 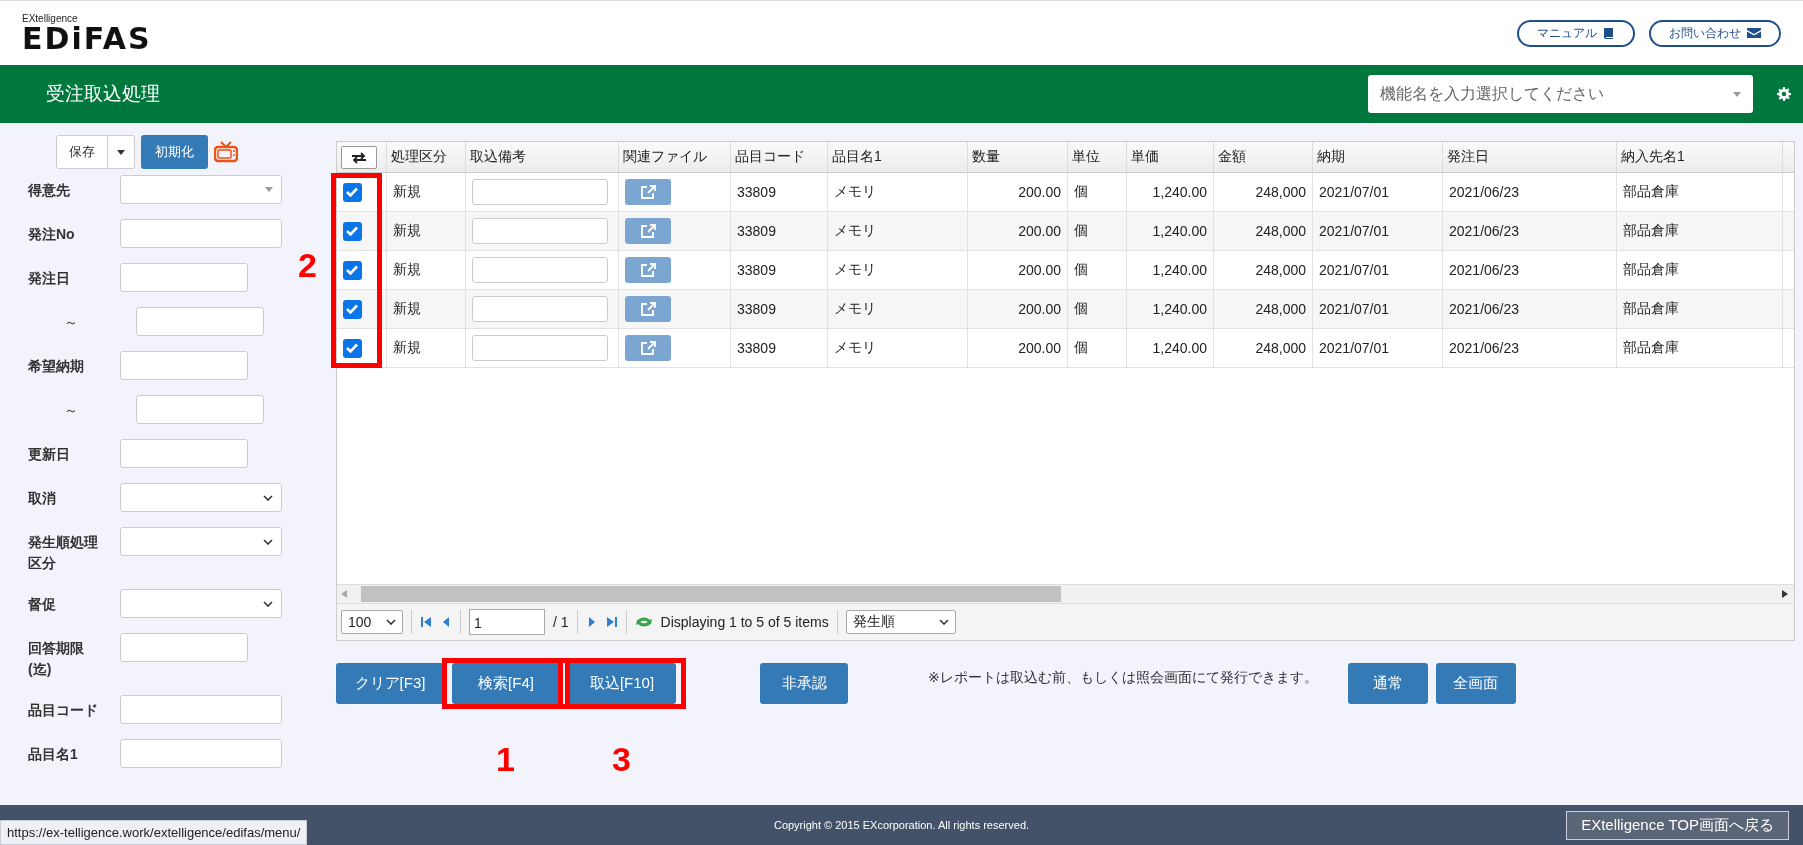 I want to click on field-label: ～, so click(x=71, y=410).